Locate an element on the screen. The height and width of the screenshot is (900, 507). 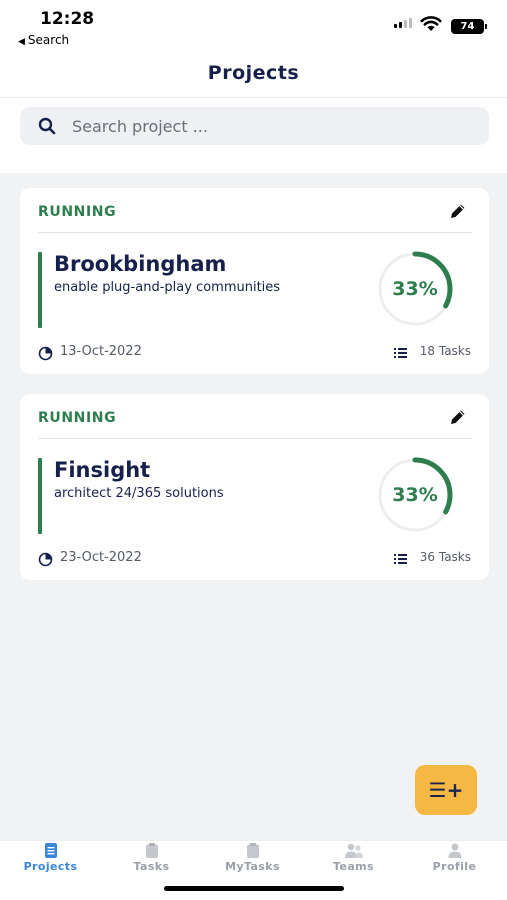
search-input is located at coordinates (272, 126).